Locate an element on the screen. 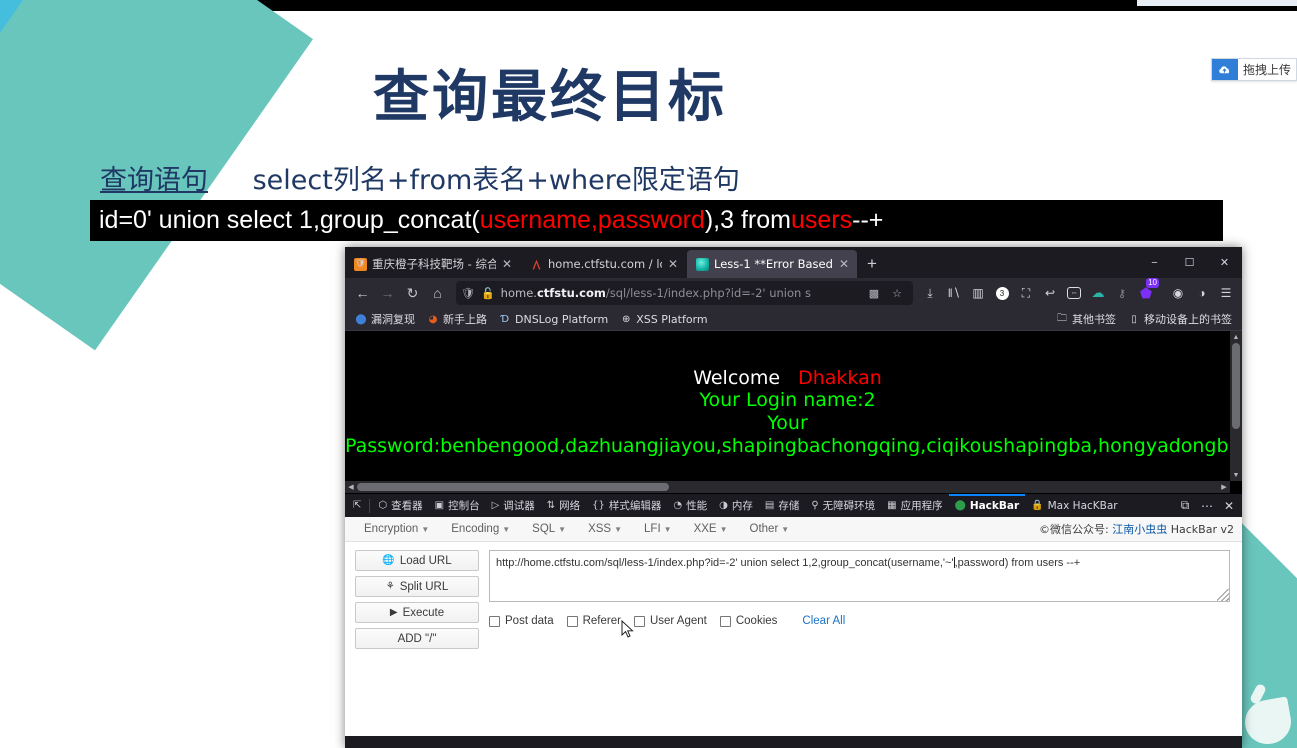 This screenshot has height=748, width=1297. browser-tab-2-title: home.ctfstu.com / localhost / is located at coordinates (605, 264).